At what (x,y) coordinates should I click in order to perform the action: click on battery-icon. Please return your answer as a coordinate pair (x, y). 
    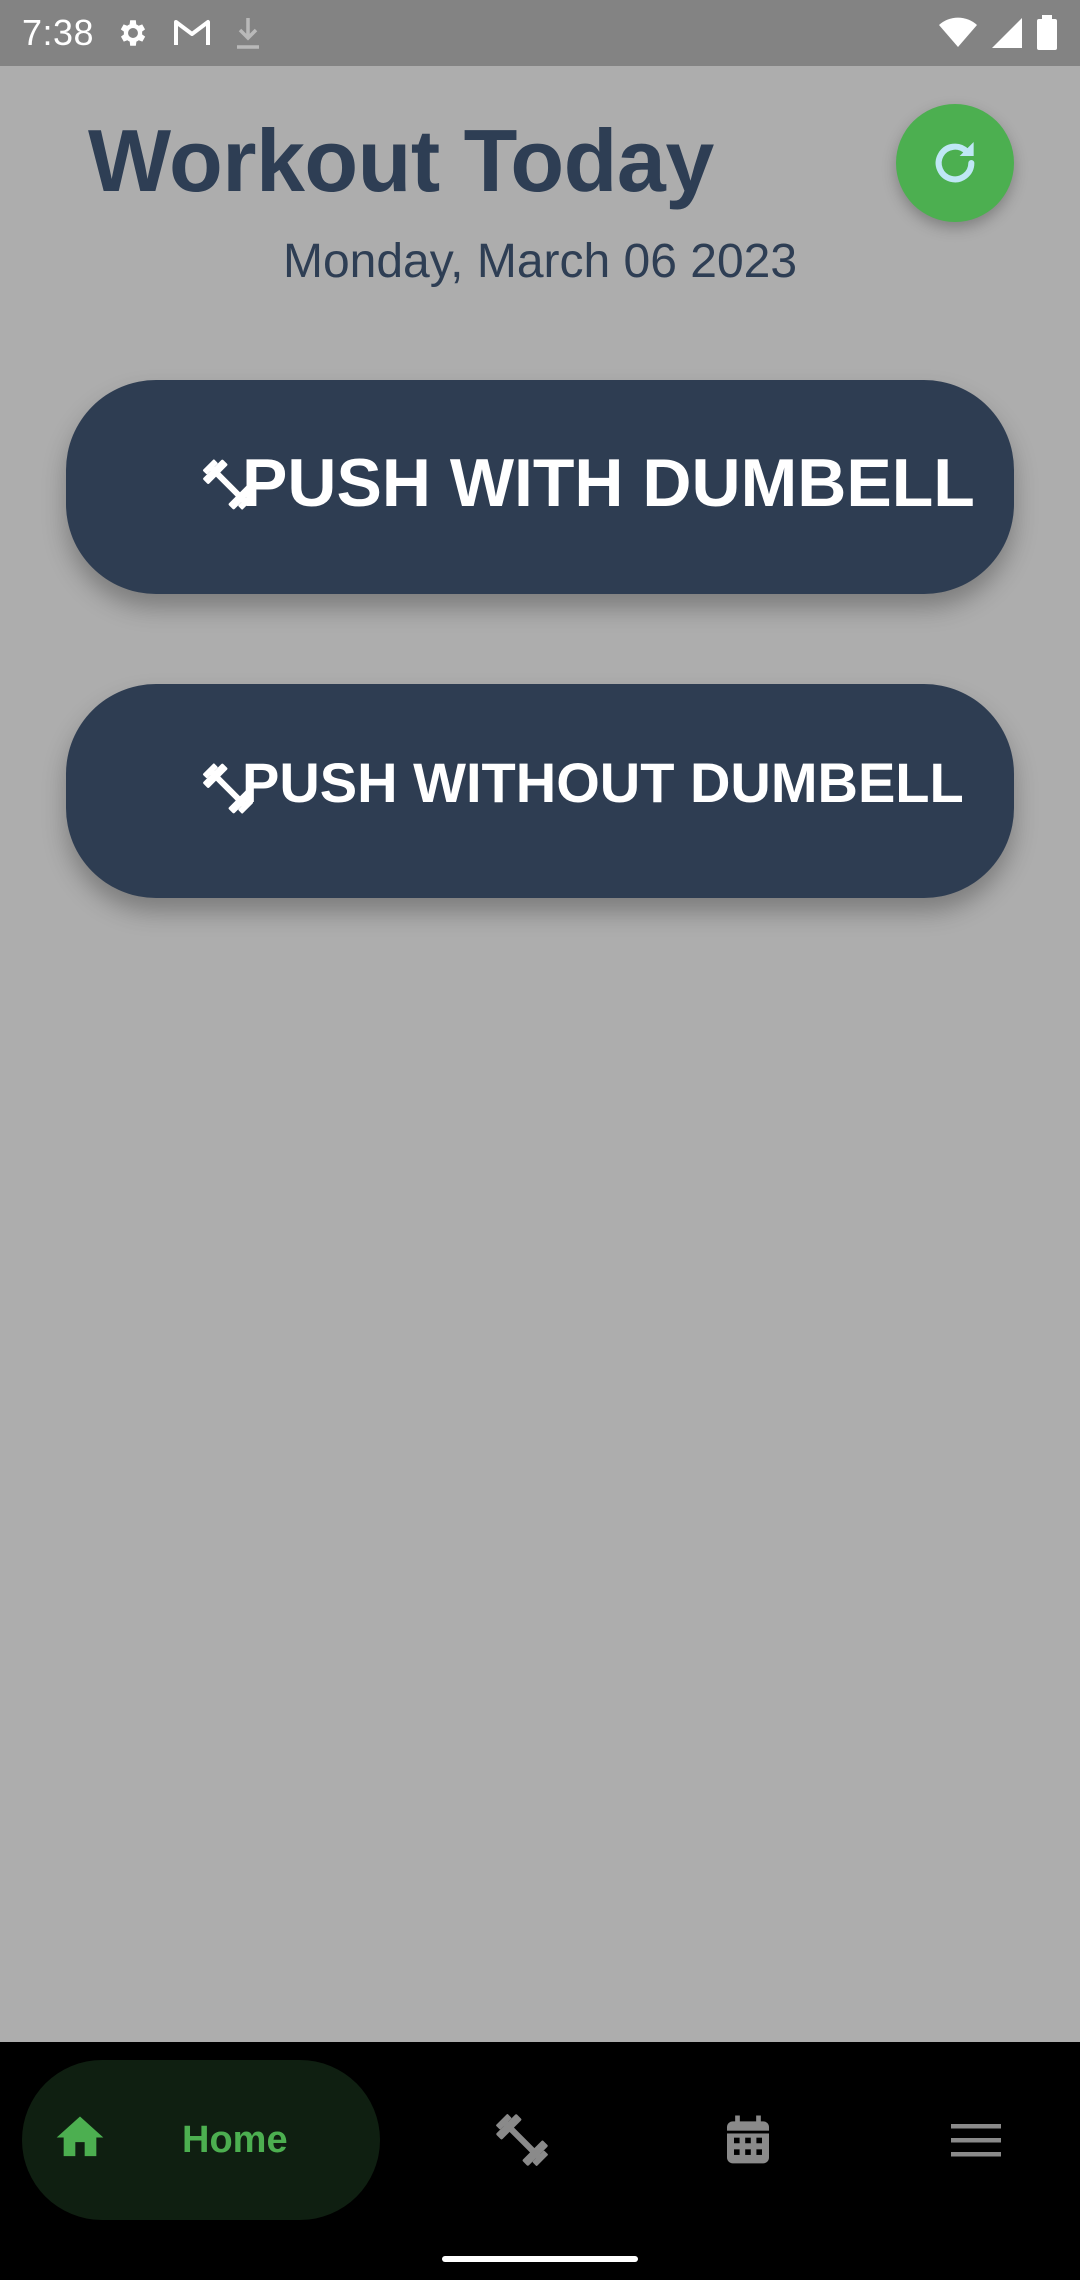
    Looking at the image, I should click on (1047, 33).